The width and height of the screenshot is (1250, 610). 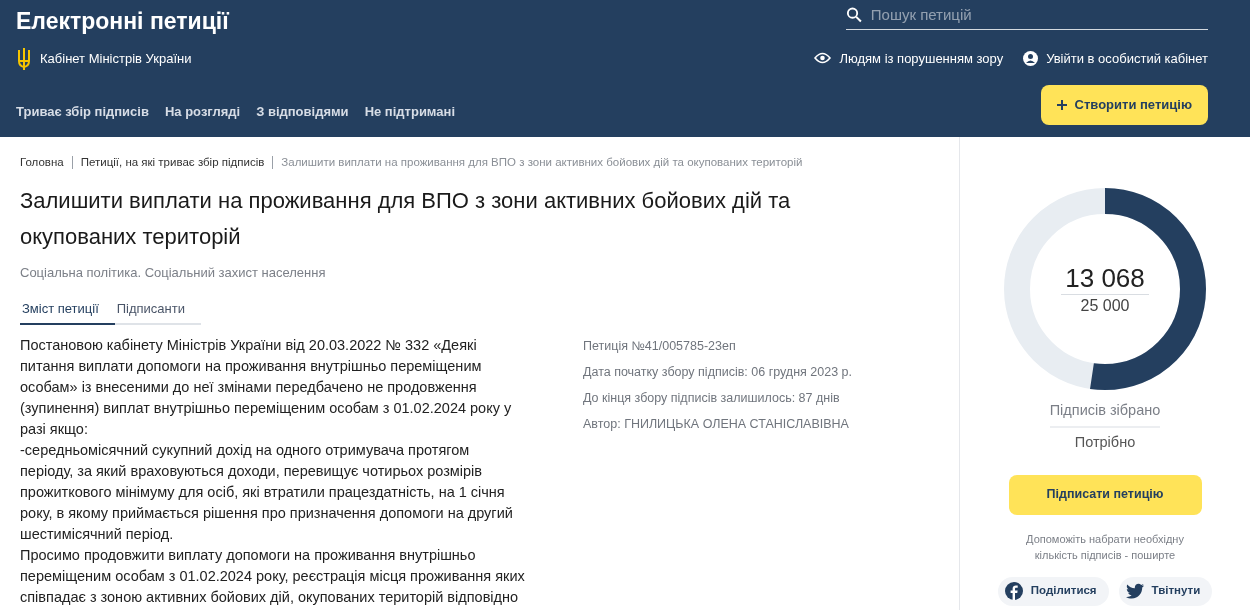 What do you see at coordinates (82, 111) in the screenshot?
I see `nav-link: Триває збір підписів` at bounding box center [82, 111].